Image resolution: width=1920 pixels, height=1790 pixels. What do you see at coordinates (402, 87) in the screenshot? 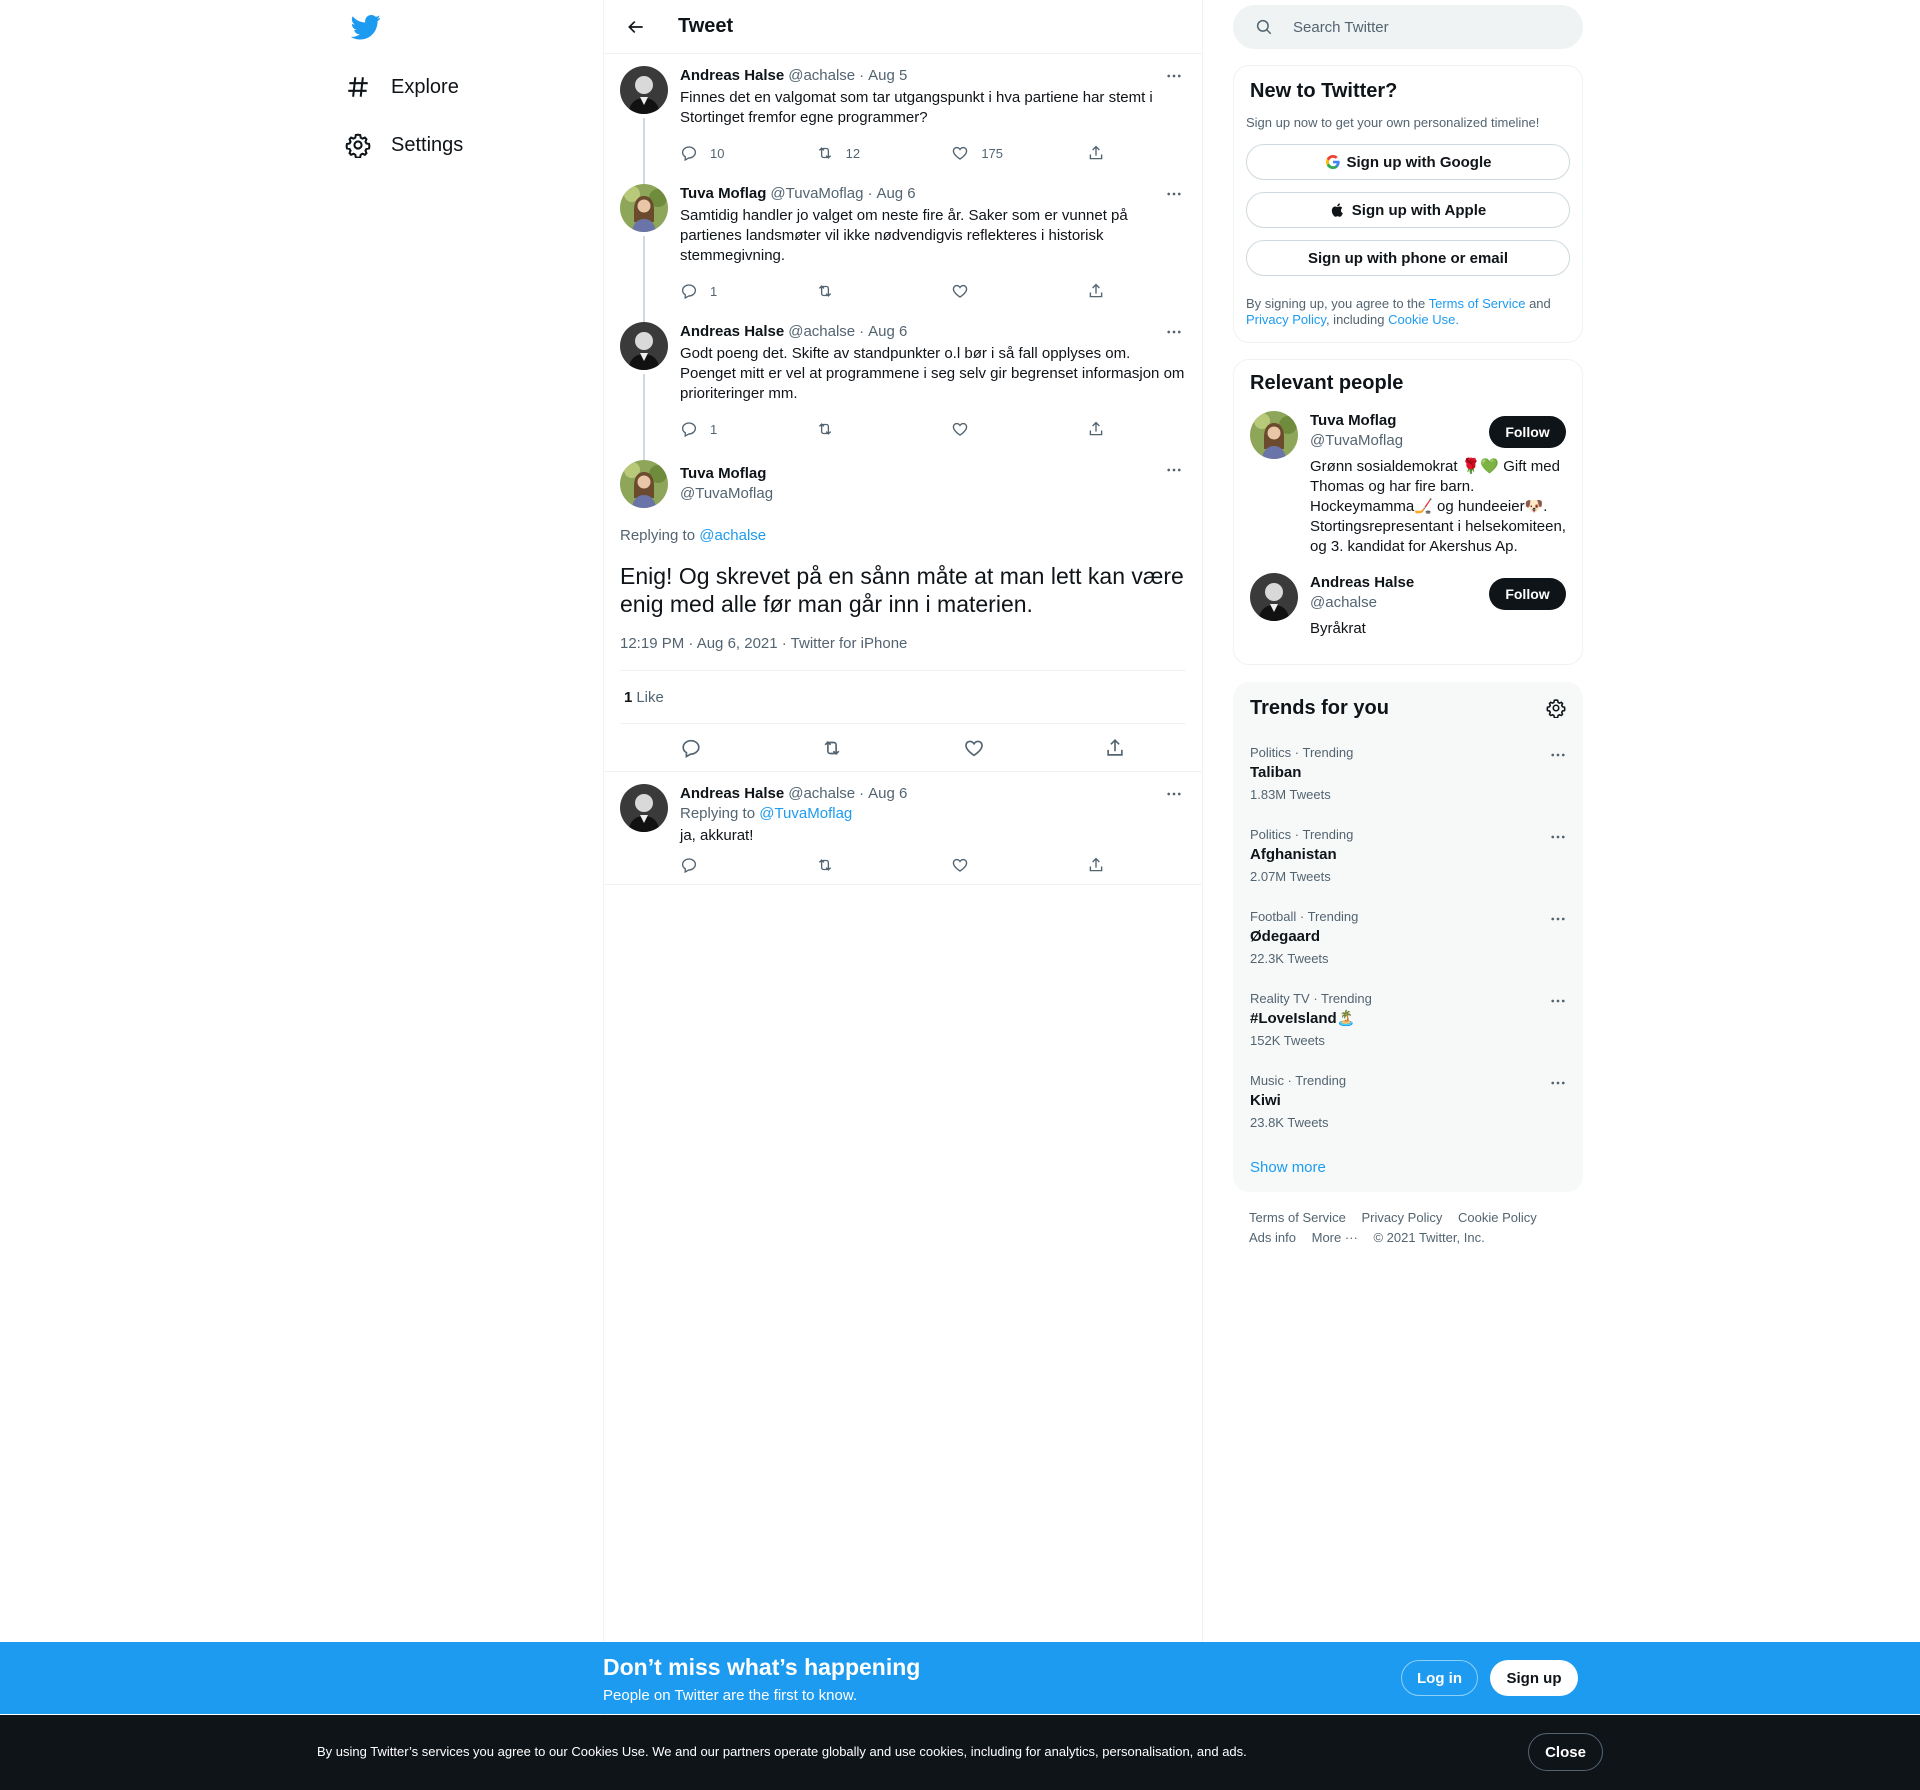
I see `nav-explore: Explore` at bounding box center [402, 87].